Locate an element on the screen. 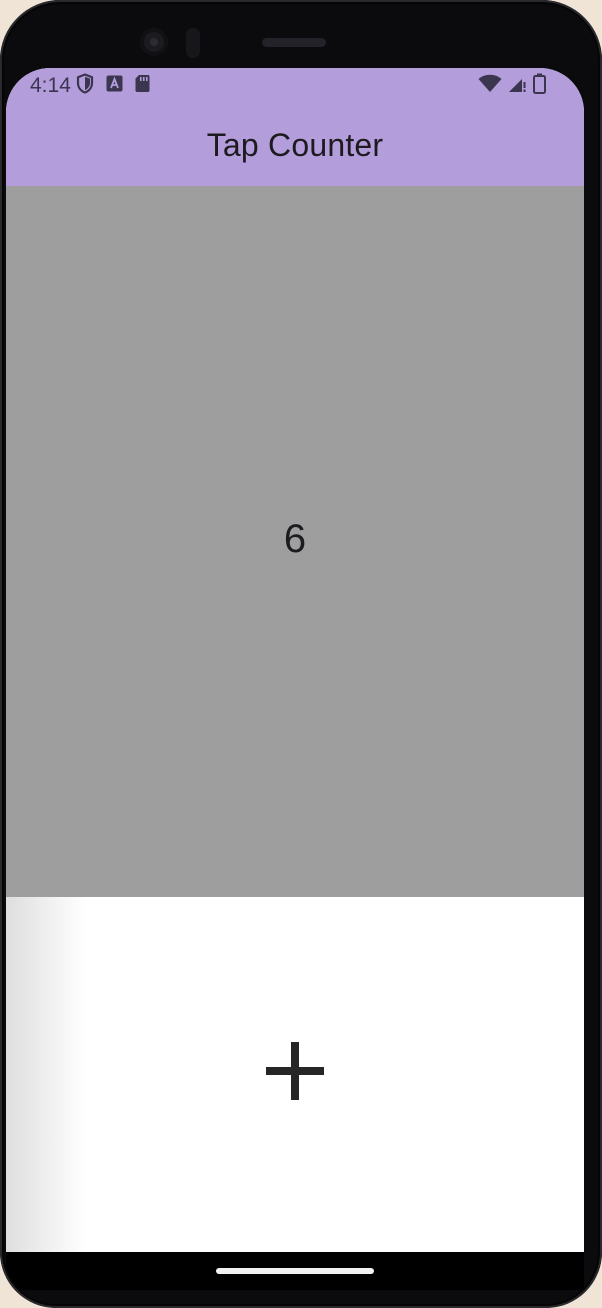  counter-value: 6 is located at coordinates (295, 539).